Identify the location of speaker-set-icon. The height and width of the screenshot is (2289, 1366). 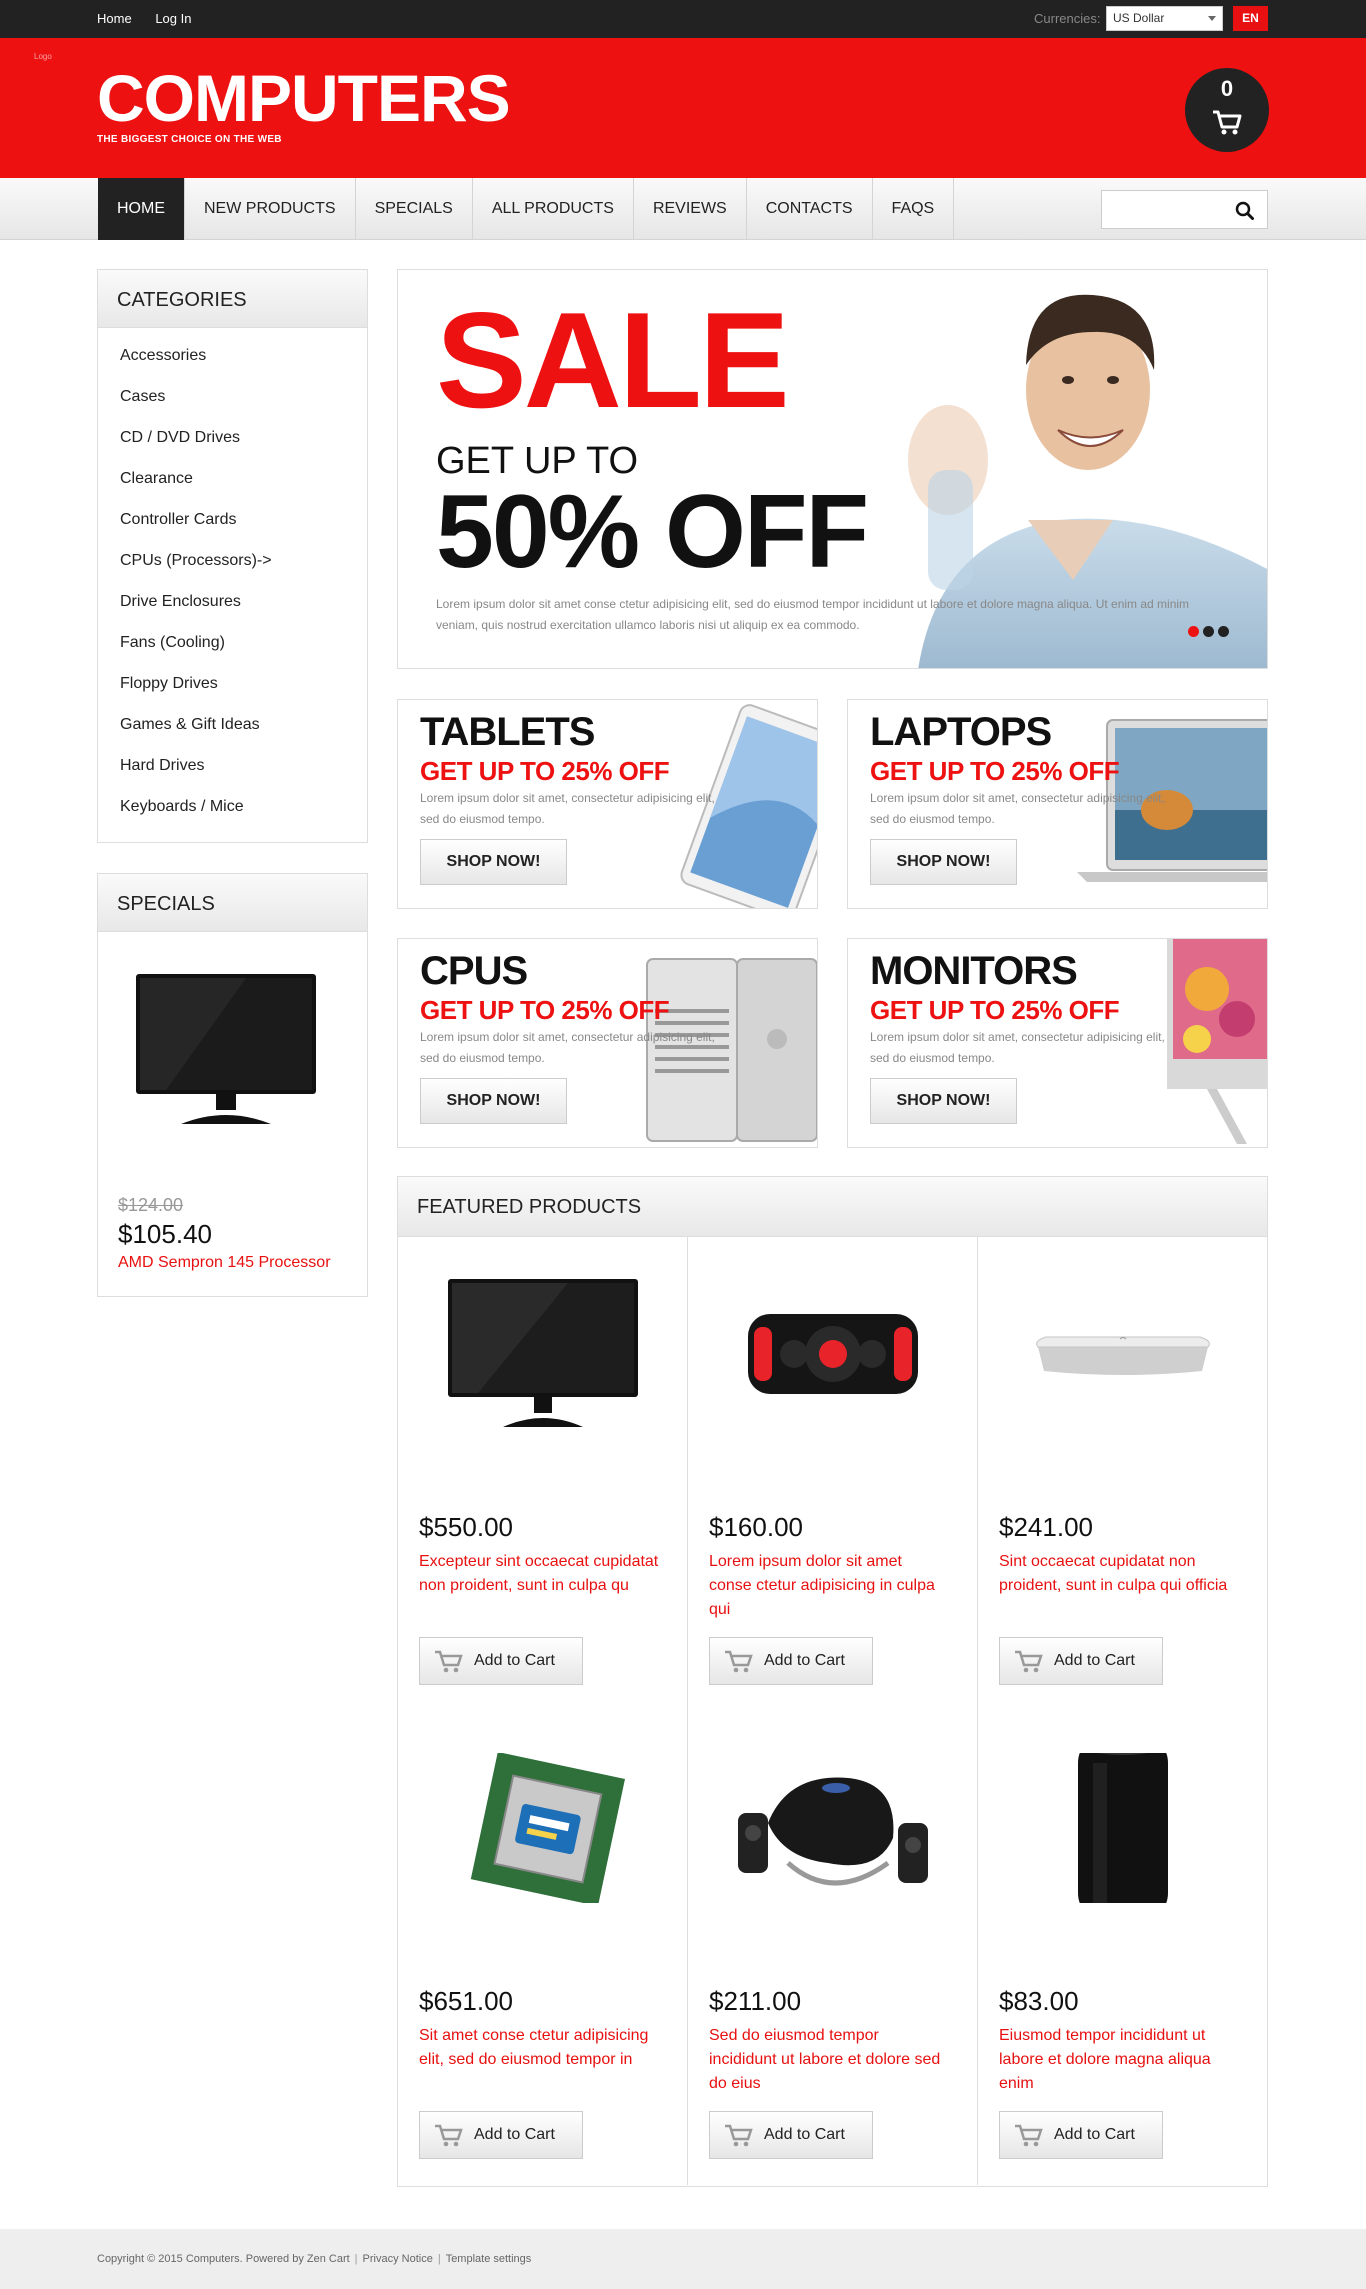
(833, 1828).